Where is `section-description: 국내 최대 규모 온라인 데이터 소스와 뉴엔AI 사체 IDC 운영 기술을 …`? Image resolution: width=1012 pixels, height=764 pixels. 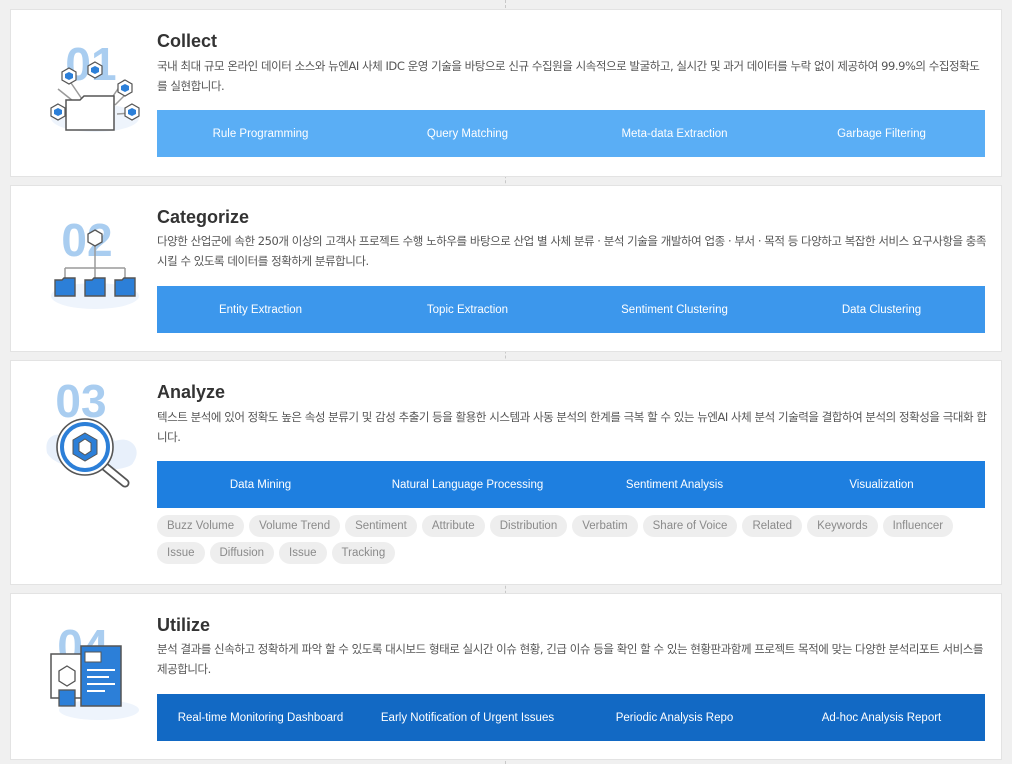 section-description: 국내 최대 규모 온라인 데이터 소스와 뉴엔AI 사체 IDC 운영 기술을 … is located at coordinates (568, 76).